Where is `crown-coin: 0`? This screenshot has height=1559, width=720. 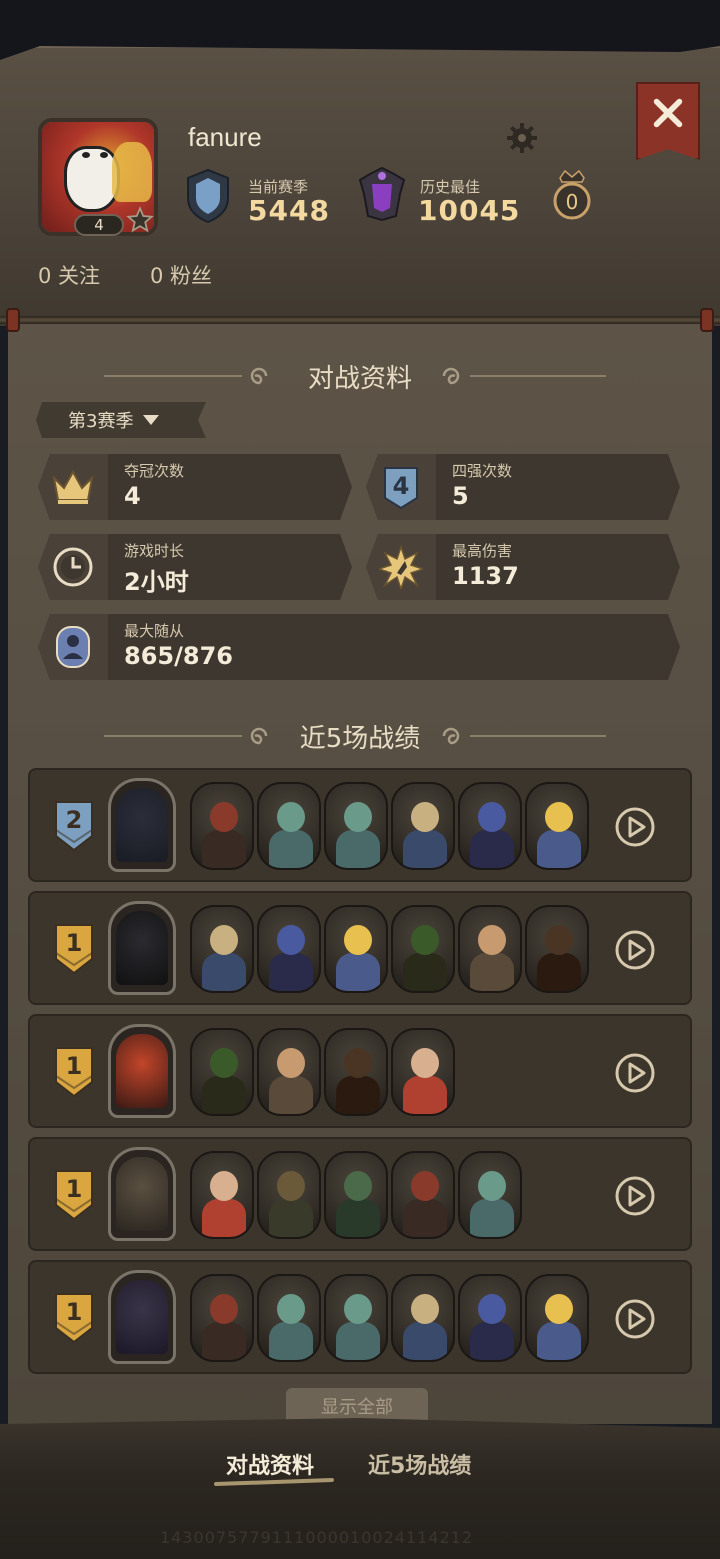
crown-coin: 0 is located at coordinates (572, 194).